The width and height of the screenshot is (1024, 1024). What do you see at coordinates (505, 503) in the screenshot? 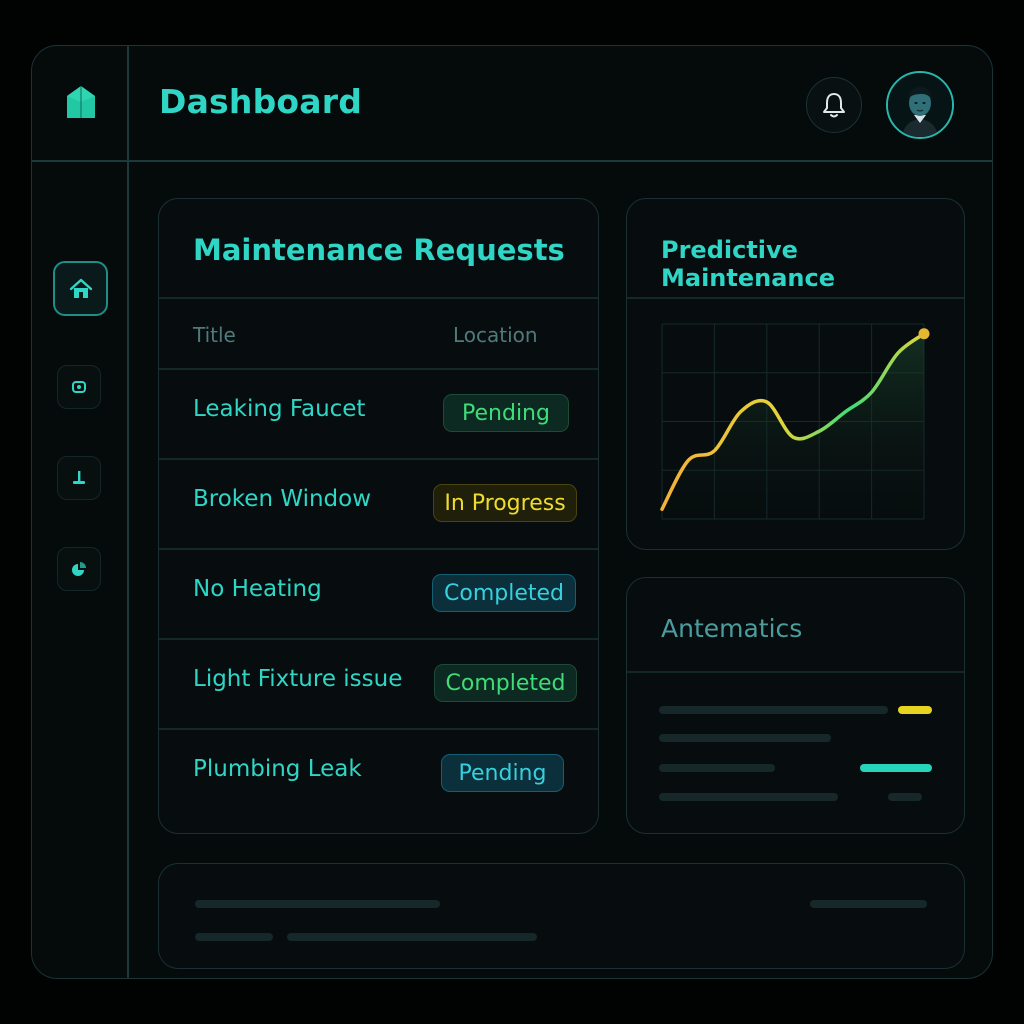
I see `status-badge: In Progress` at bounding box center [505, 503].